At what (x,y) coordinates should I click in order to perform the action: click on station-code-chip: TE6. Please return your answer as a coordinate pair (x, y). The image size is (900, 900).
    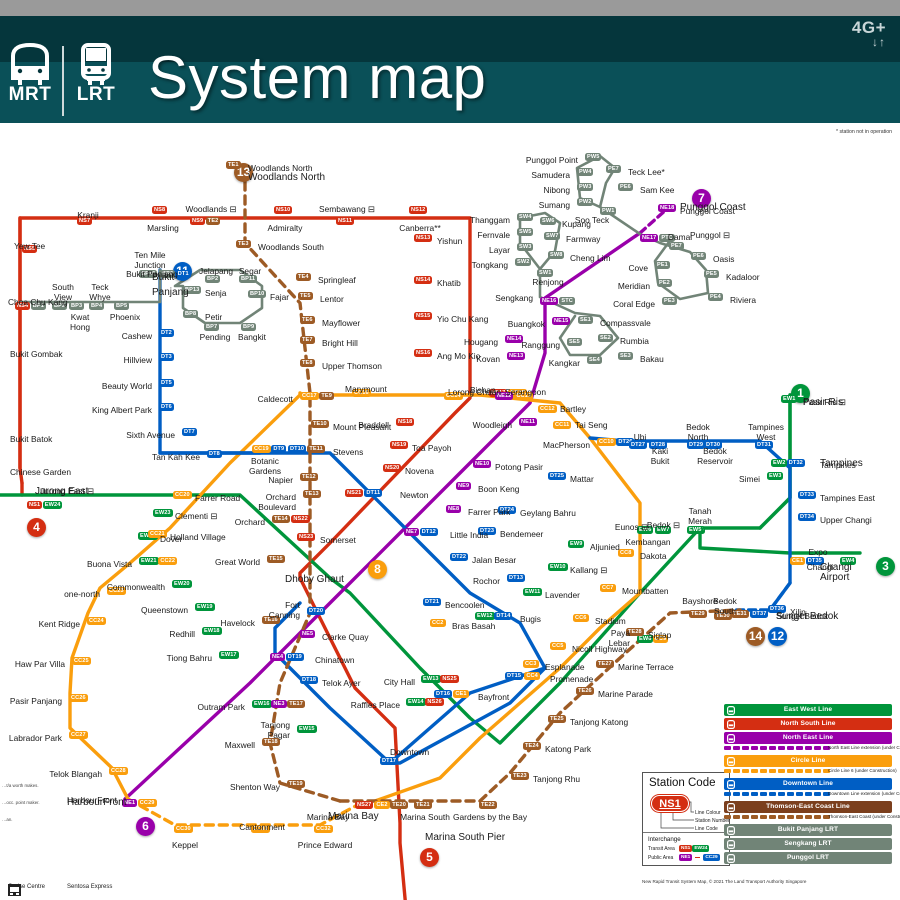
    Looking at the image, I should click on (307, 320).